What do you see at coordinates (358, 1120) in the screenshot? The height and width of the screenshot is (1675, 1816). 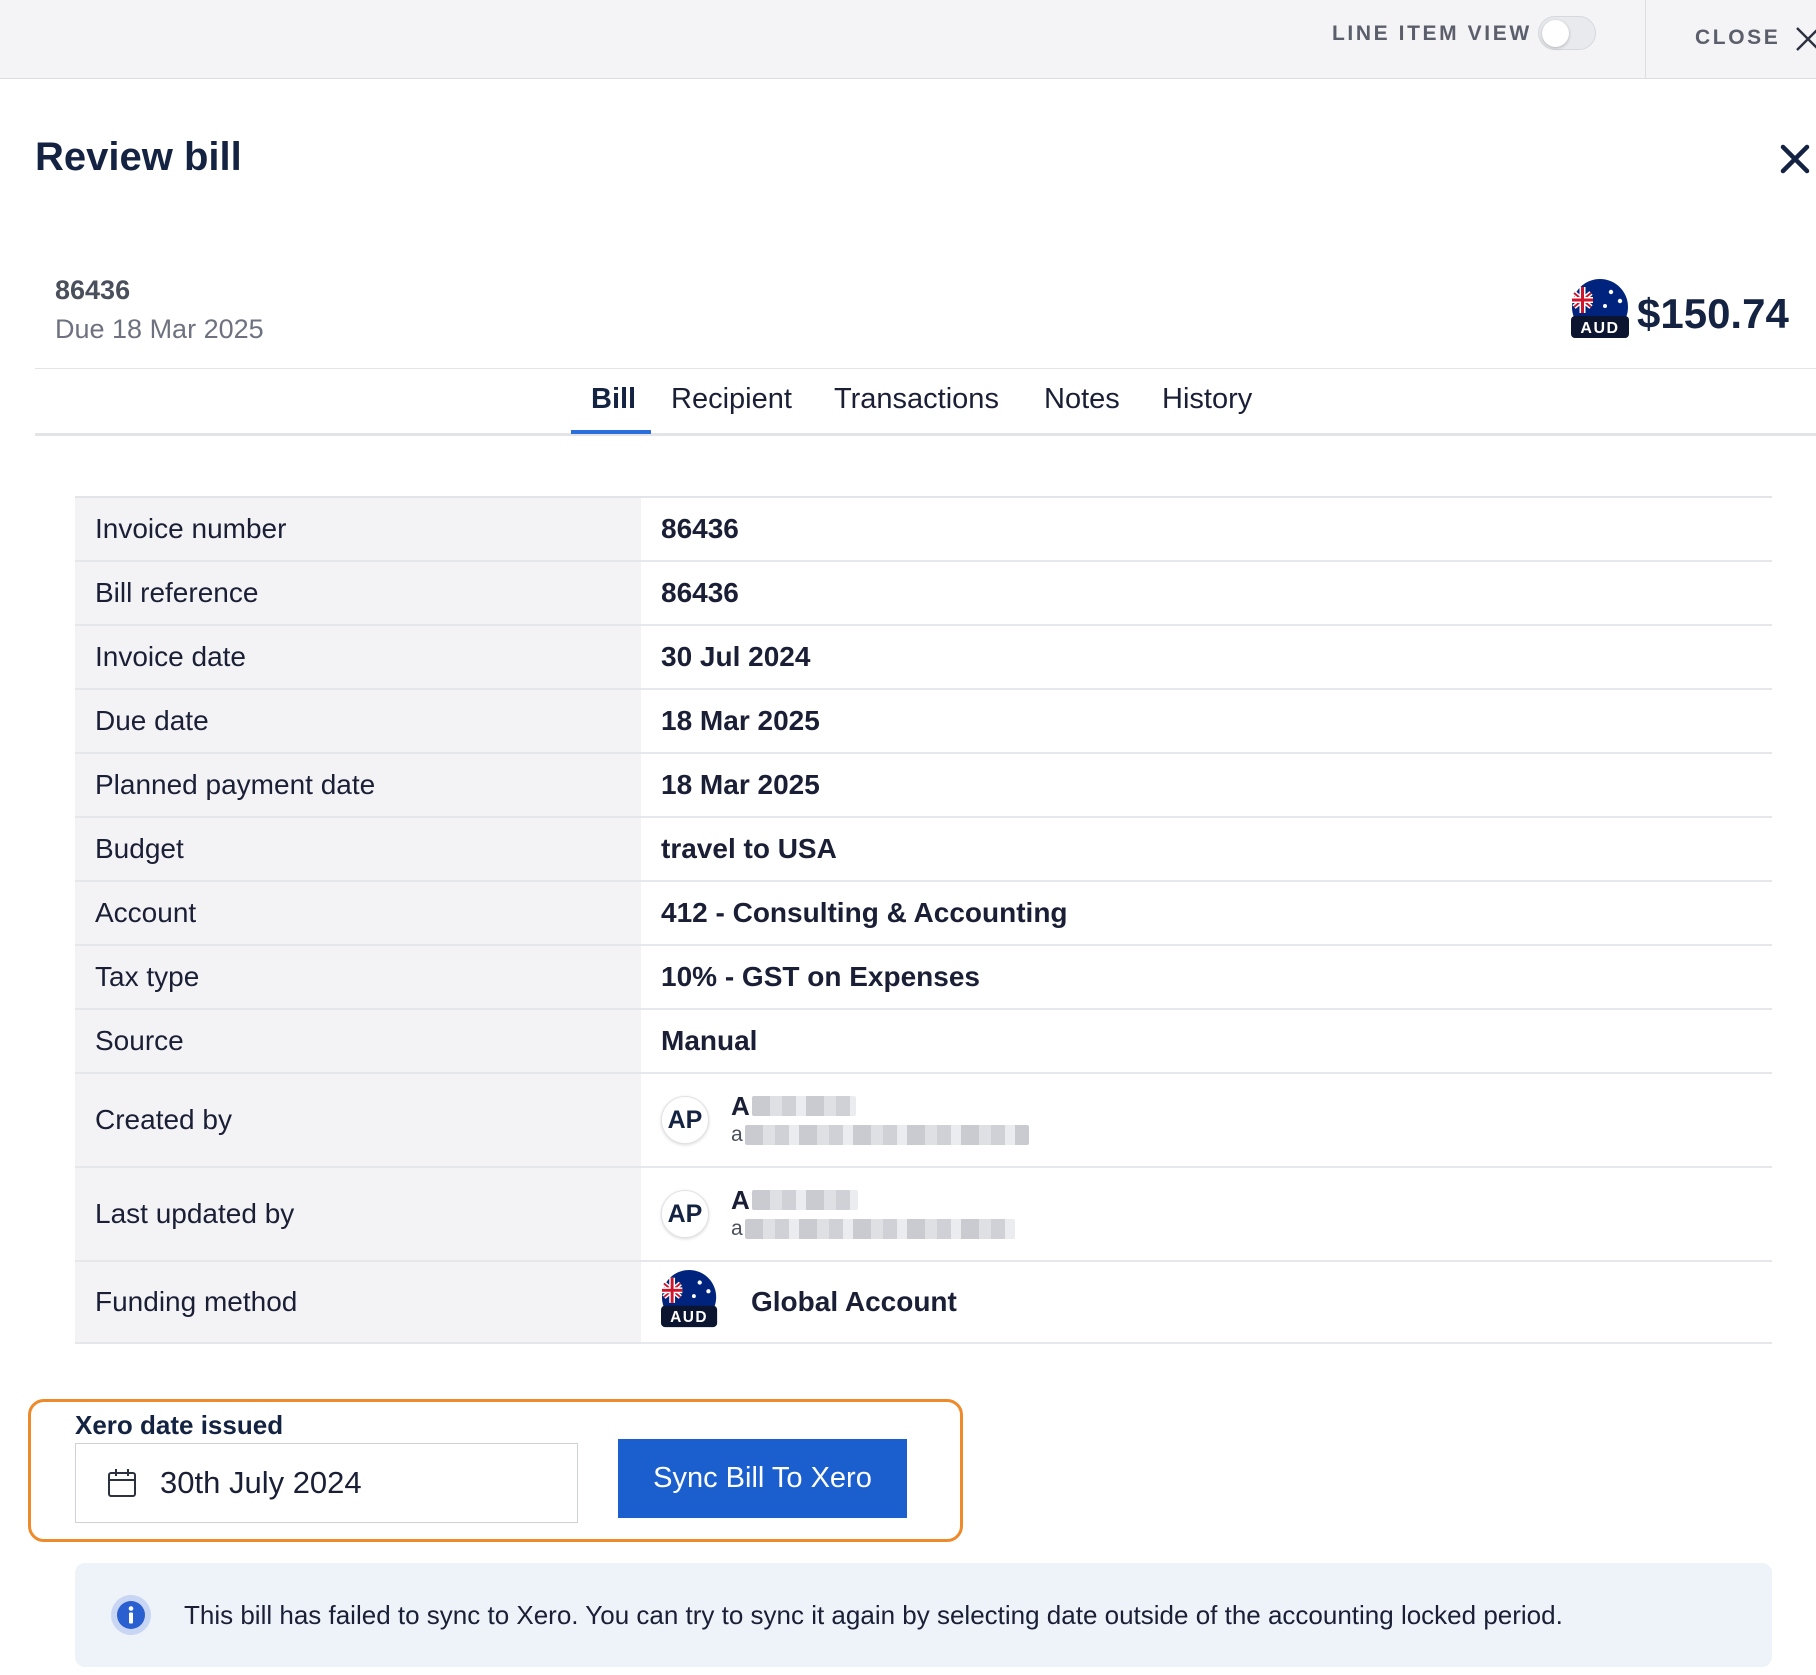 I see `created-by-label: Created by` at bounding box center [358, 1120].